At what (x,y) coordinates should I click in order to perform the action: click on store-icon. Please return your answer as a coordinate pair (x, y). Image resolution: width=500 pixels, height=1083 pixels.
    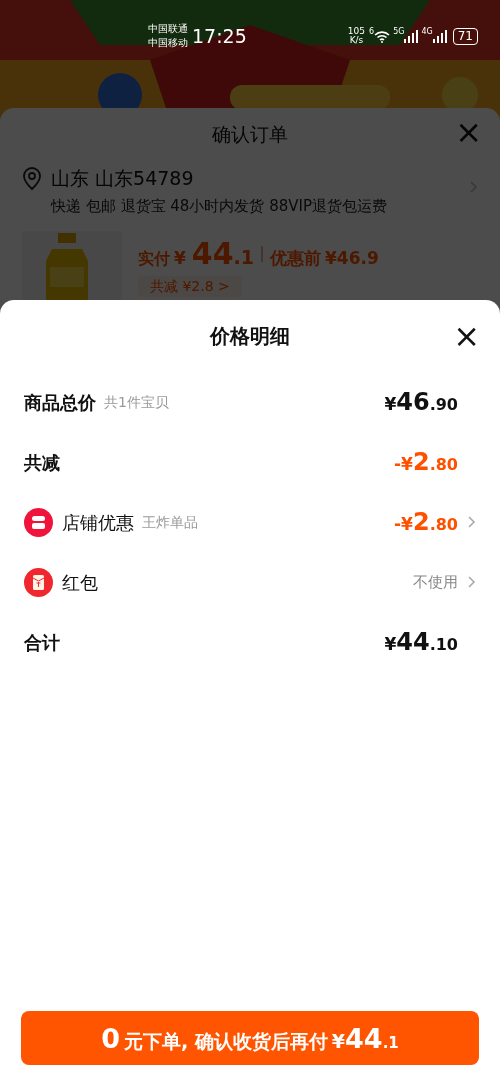
    Looking at the image, I should click on (38, 522).